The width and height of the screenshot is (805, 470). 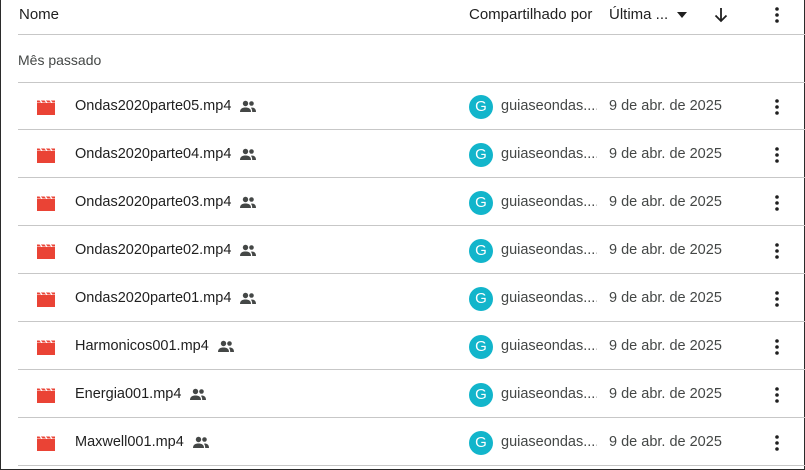 What do you see at coordinates (153, 202) in the screenshot?
I see `file-name: Ondas2020parte03.mp4` at bounding box center [153, 202].